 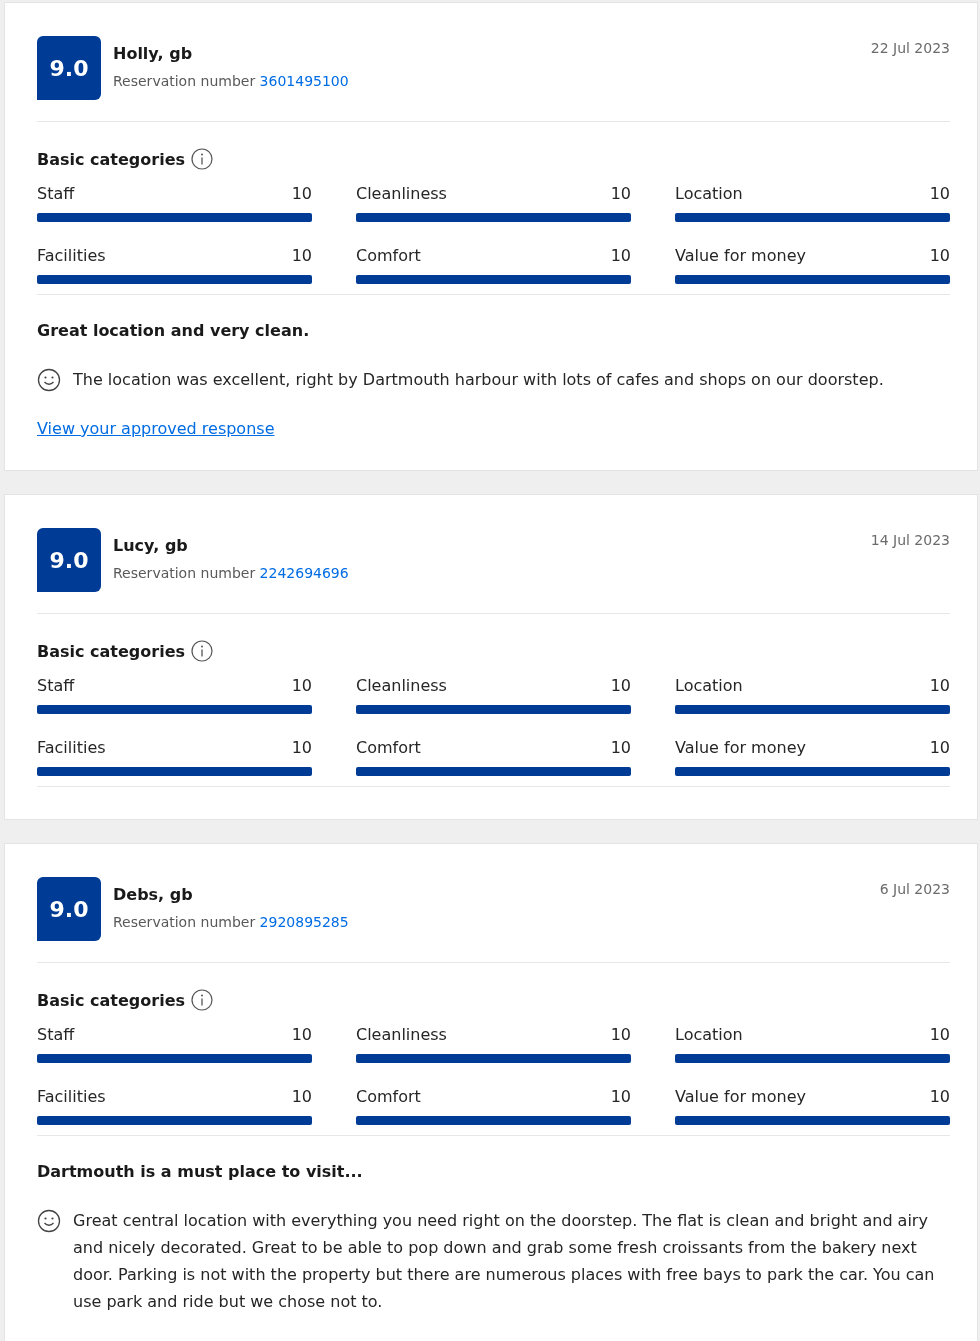 What do you see at coordinates (151, 545) in the screenshot?
I see `guest-name: Lucy, gb` at bounding box center [151, 545].